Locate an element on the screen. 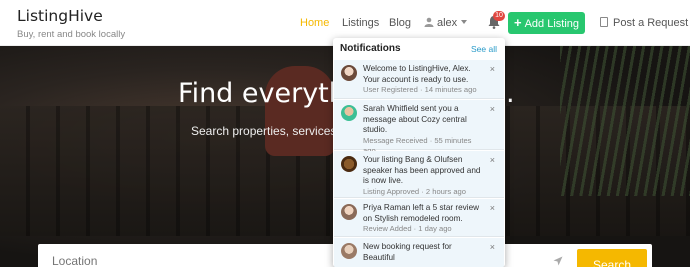 The width and height of the screenshot is (690, 267). add-listing-button: + Add Listing is located at coordinates (546, 23).